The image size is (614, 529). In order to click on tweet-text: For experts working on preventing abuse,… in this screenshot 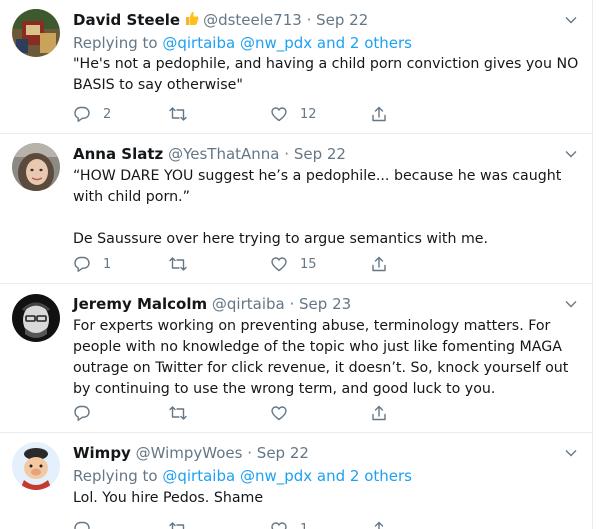, I will do `click(321, 357)`.